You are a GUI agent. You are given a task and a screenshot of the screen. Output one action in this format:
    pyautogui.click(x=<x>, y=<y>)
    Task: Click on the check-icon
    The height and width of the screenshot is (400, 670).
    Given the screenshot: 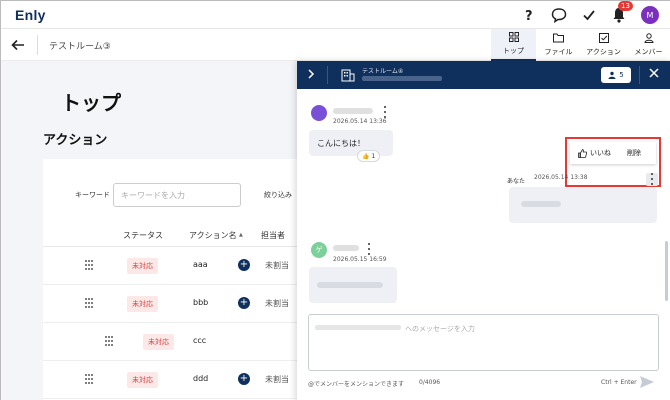 What is the action you would take?
    pyautogui.click(x=589, y=15)
    